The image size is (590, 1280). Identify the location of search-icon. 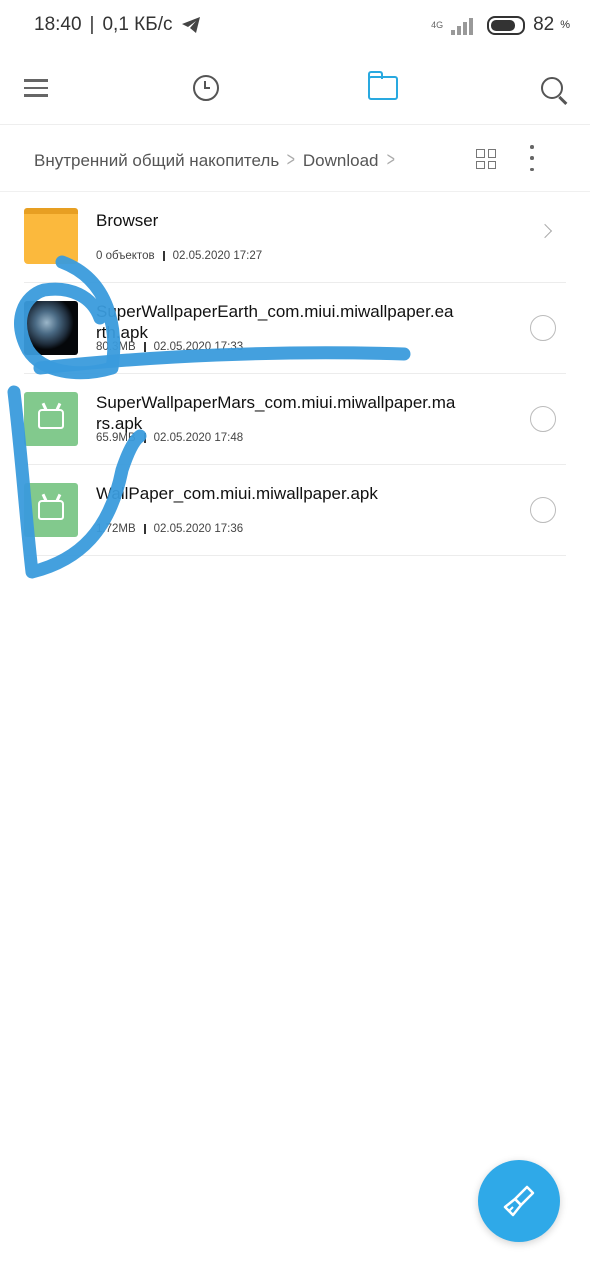
(552, 88).